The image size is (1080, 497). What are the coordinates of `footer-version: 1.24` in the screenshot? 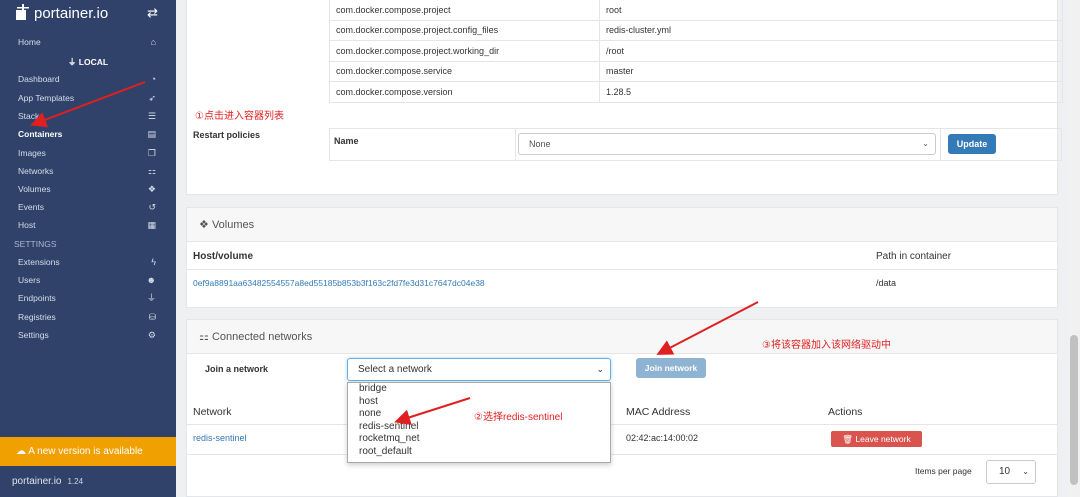 It's located at (75, 481).